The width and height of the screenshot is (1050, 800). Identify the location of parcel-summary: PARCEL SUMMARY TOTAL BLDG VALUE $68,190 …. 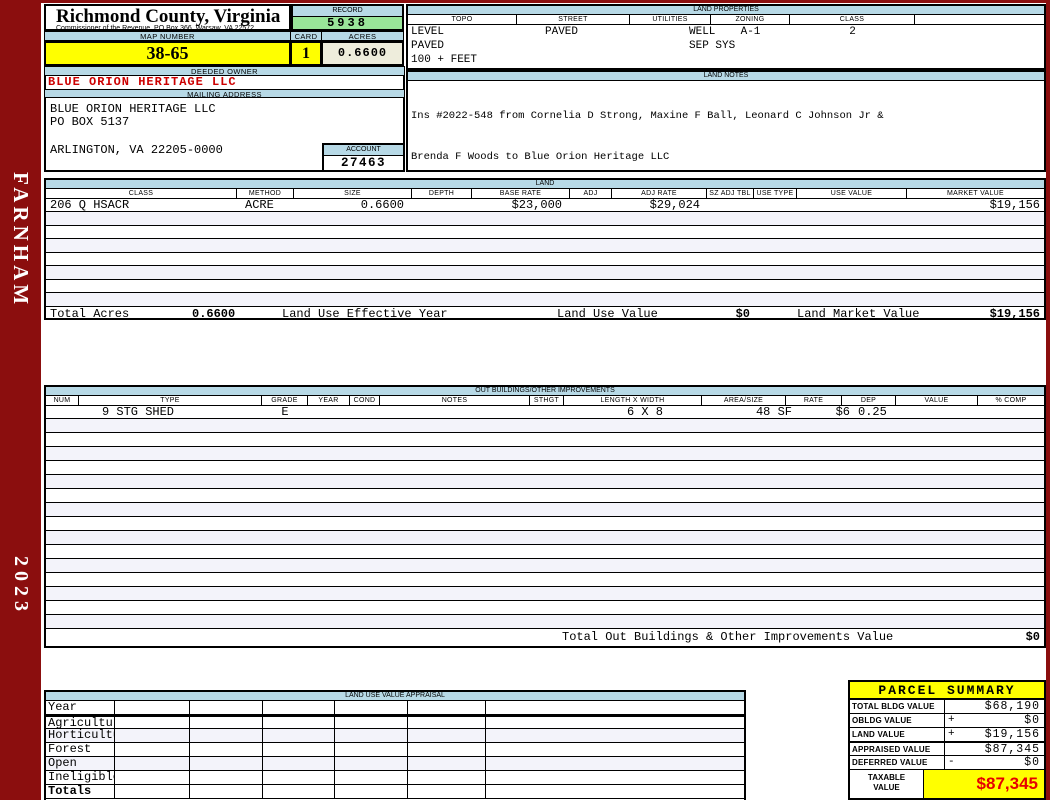
(947, 740).